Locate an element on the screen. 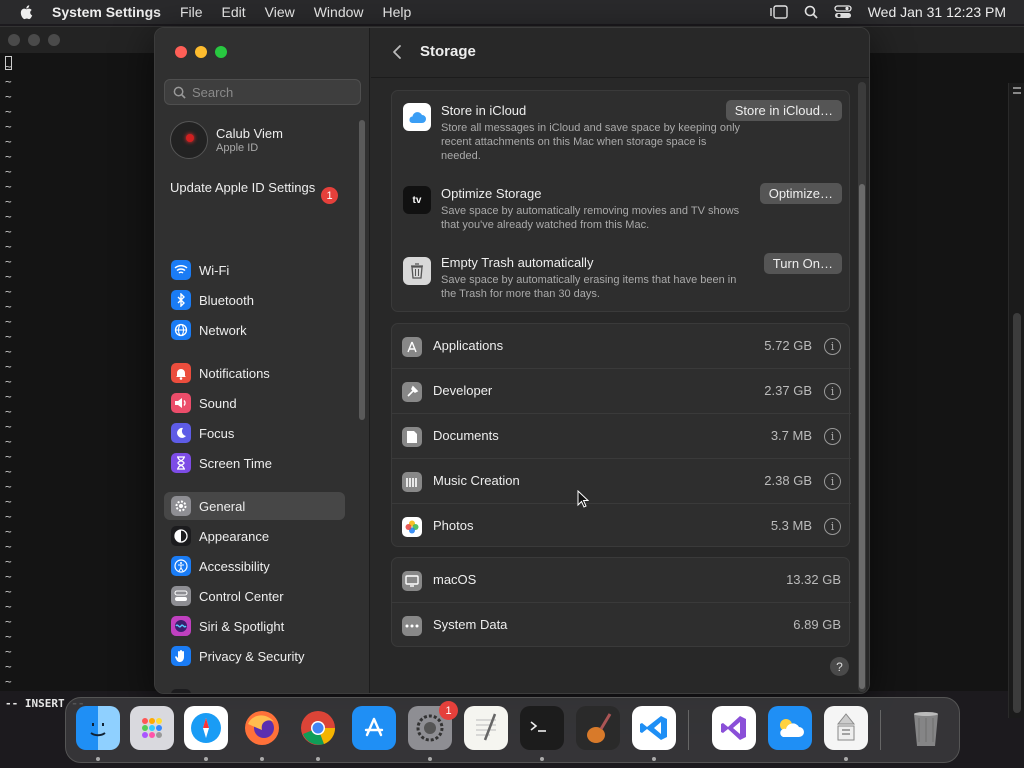 This screenshot has height=768, width=1024. search-field is located at coordinates (262, 92).